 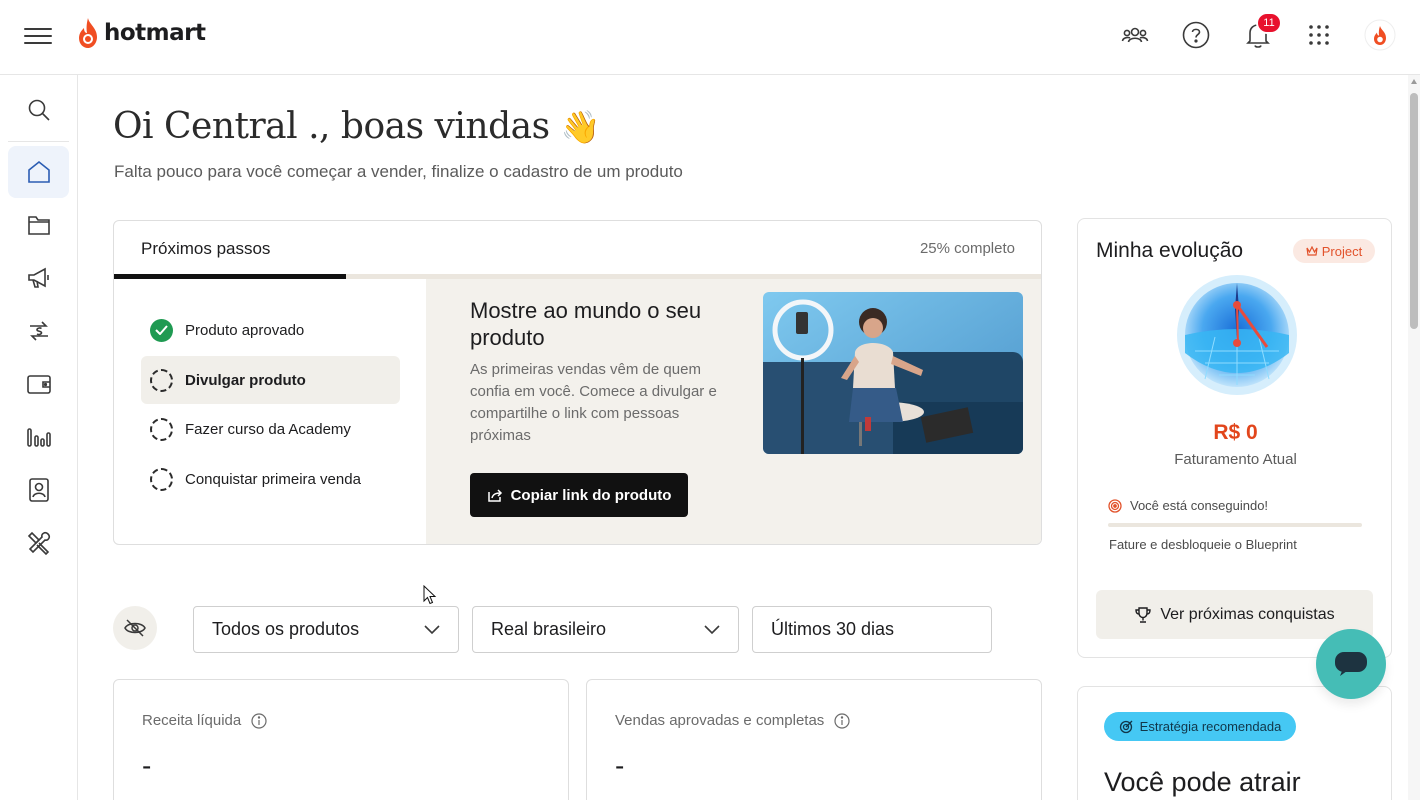 I want to click on top-bar: hotmart 11, so click(x=710, y=37).